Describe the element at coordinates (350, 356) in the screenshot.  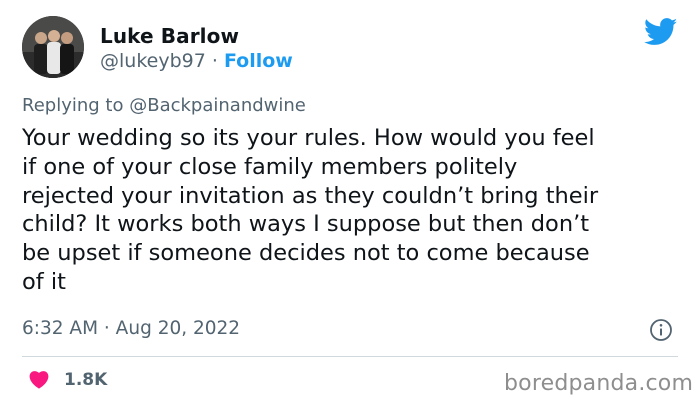
I see `divider` at that location.